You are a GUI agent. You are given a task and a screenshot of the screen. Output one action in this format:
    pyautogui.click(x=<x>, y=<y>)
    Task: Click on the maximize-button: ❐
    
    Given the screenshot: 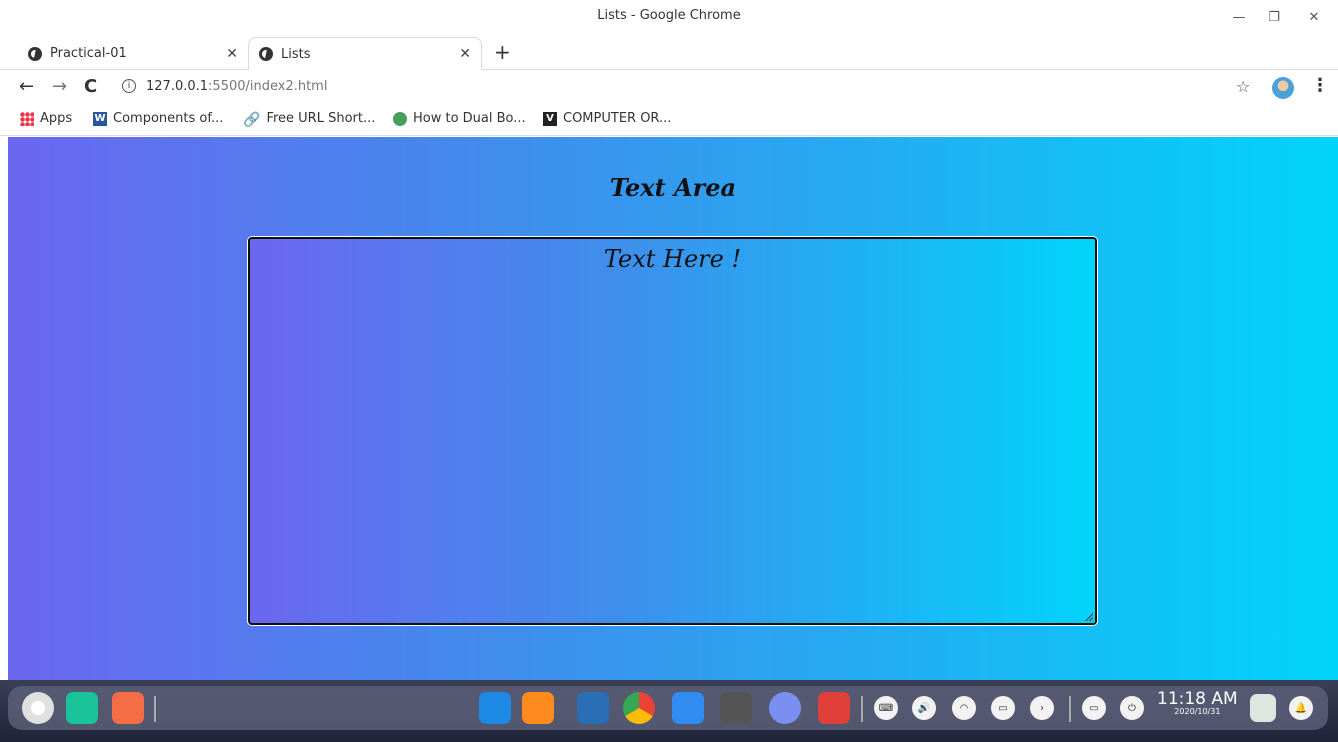 What is the action you would take?
    pyautogui.click(x=1274, y=17)
    